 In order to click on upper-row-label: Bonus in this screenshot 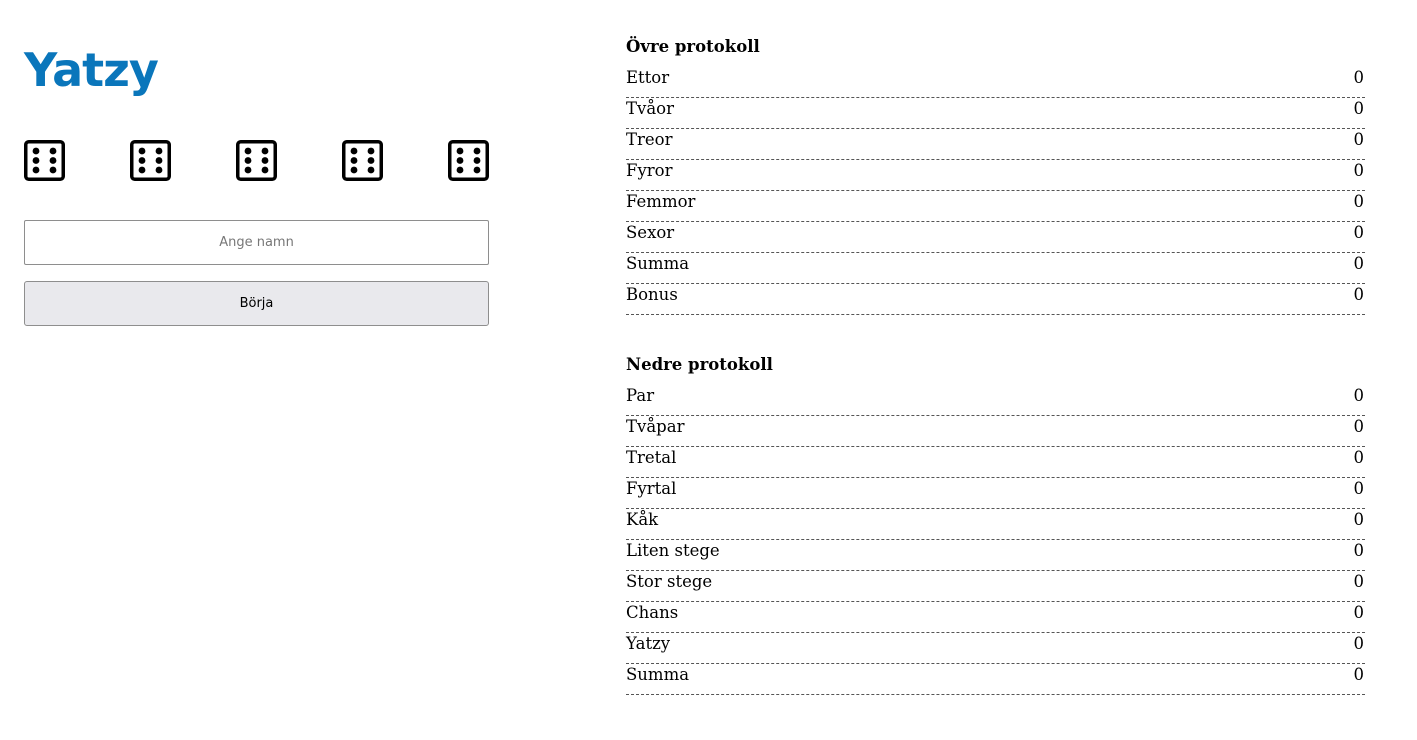, I will do `click(652, 294)`.